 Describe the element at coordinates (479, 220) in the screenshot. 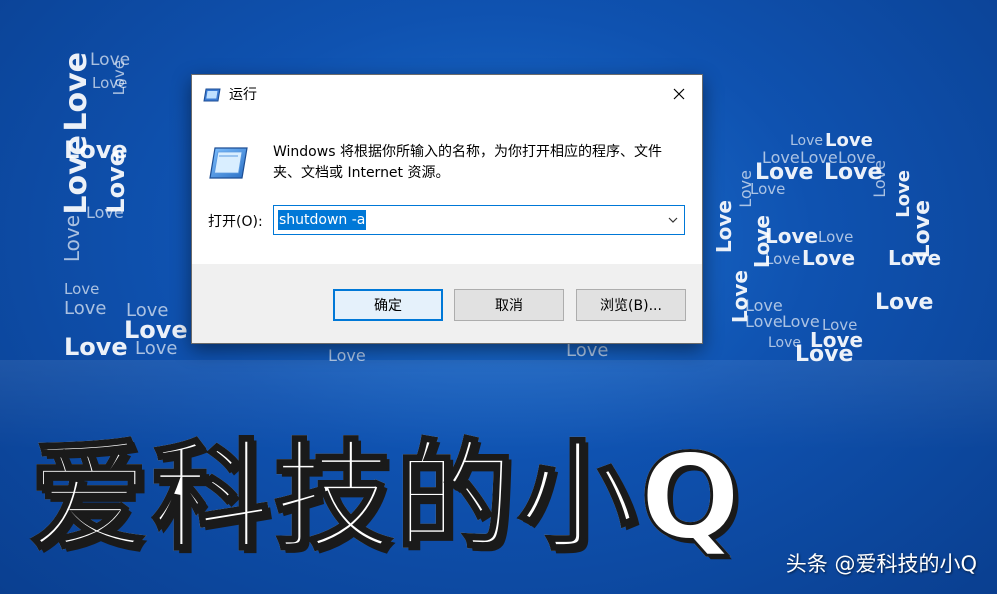

I see `open-combobox: shutdown -a` at that location.